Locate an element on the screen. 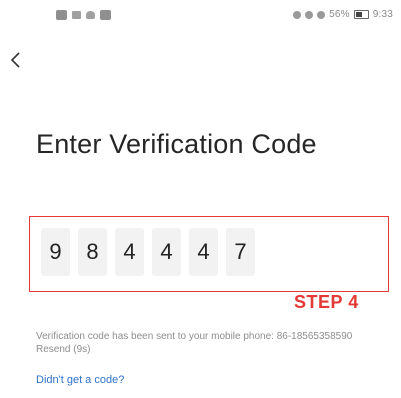  code-digit-3: 4 is located at coordinates (129, 252).